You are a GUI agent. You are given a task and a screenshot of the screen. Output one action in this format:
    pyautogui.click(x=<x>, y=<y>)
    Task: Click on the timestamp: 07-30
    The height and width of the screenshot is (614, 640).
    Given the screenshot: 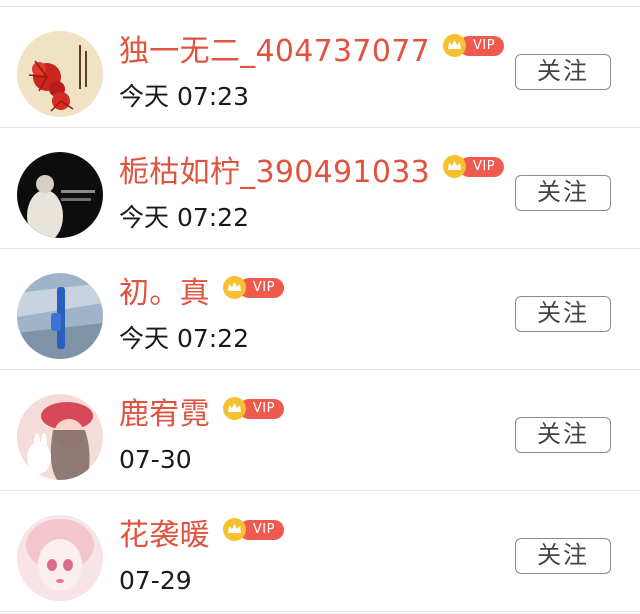 What is the action you would take?
    pyautogui.click(x=155, y=459)
    